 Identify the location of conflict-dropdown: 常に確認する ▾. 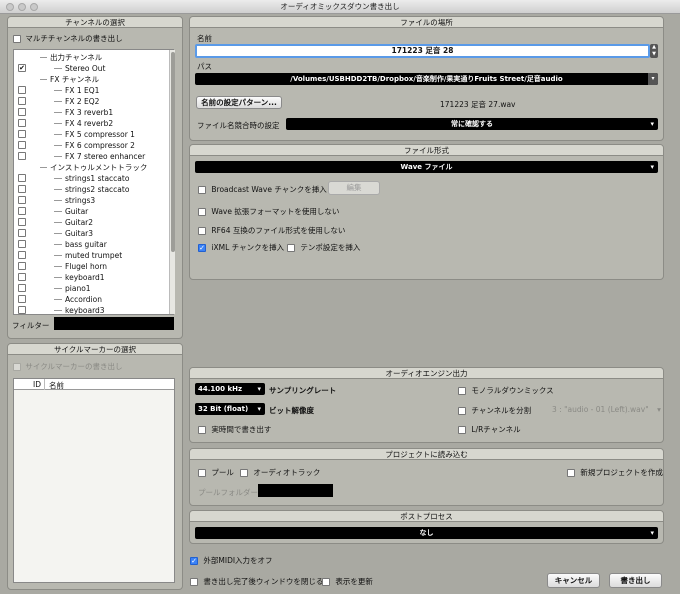
(472, 124).